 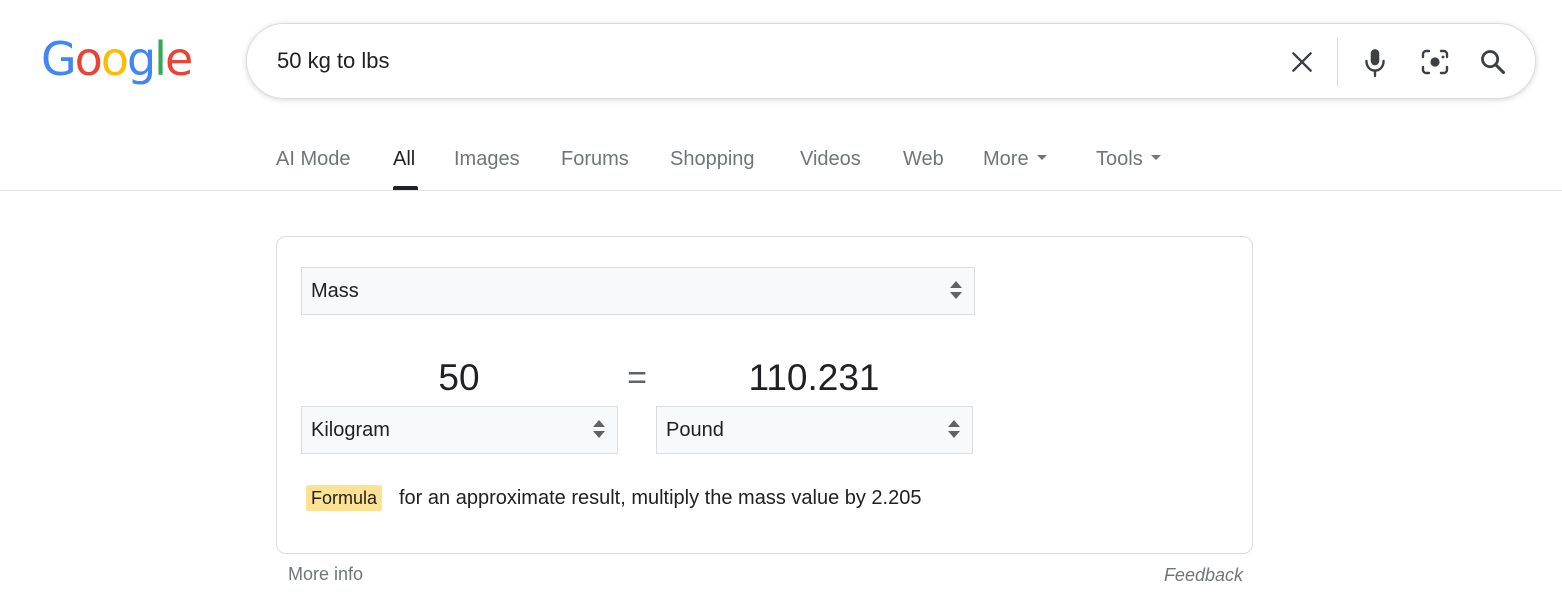 I want to click on tab-shopping: Shopping, so click(x=712, y=159).